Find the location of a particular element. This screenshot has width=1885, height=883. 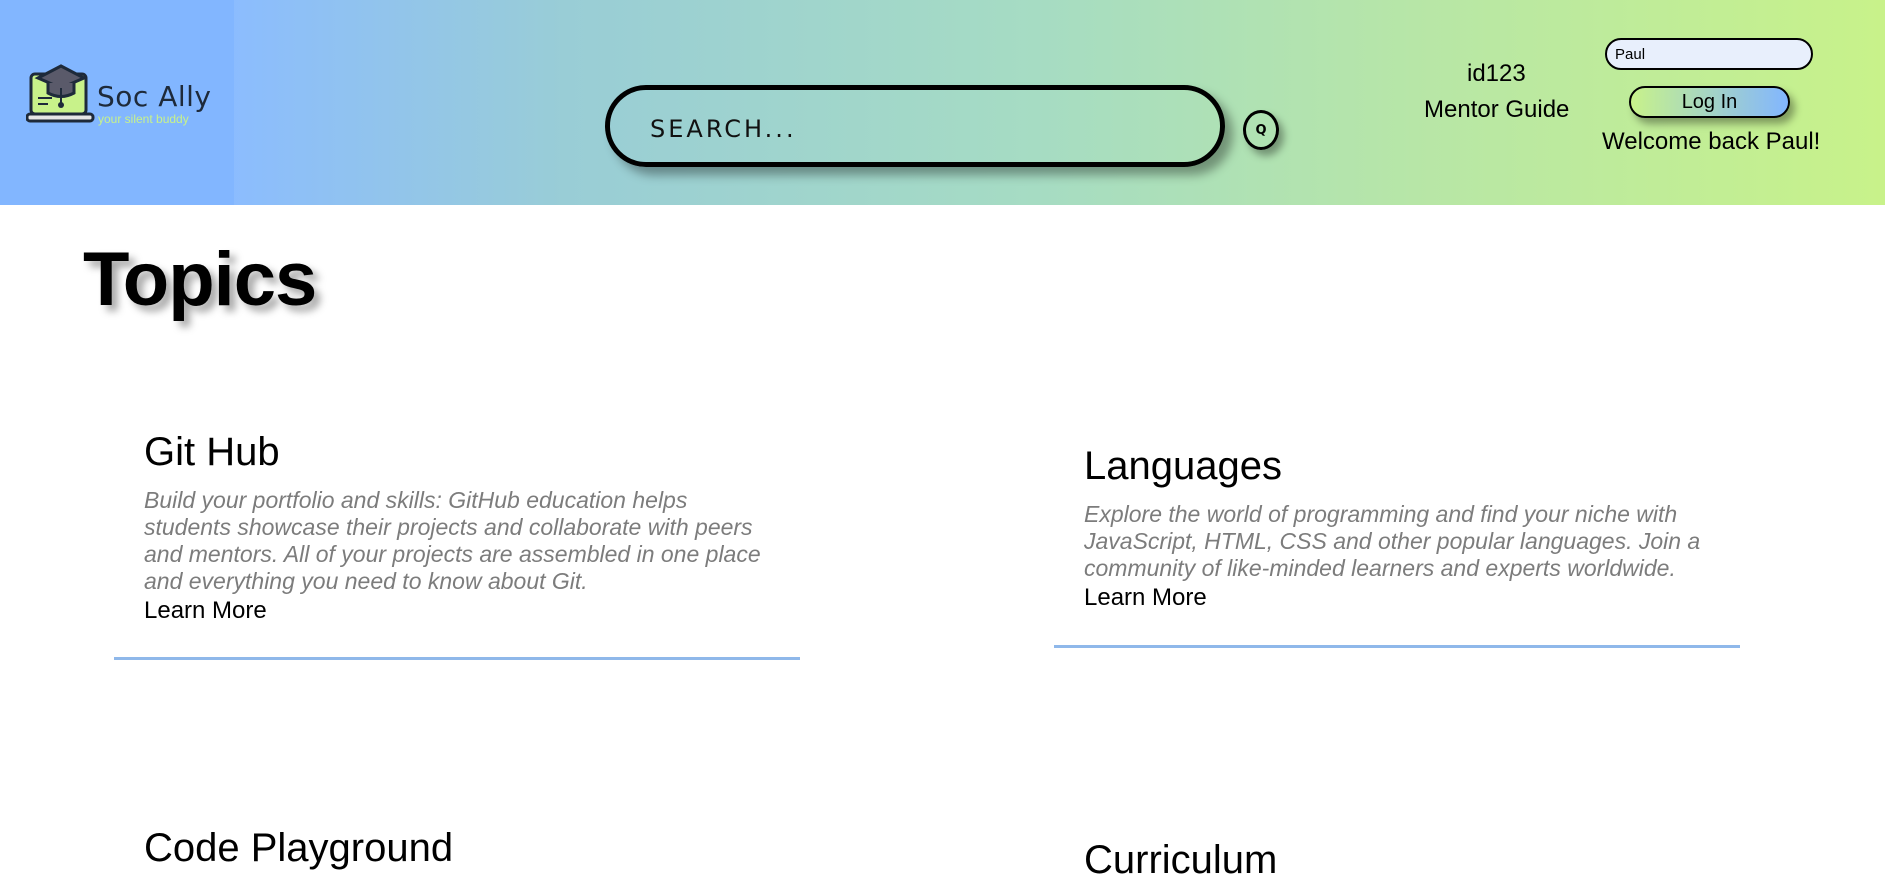

mentor-guide-link: Mentor Guide is located at coordinates (1496, 110).